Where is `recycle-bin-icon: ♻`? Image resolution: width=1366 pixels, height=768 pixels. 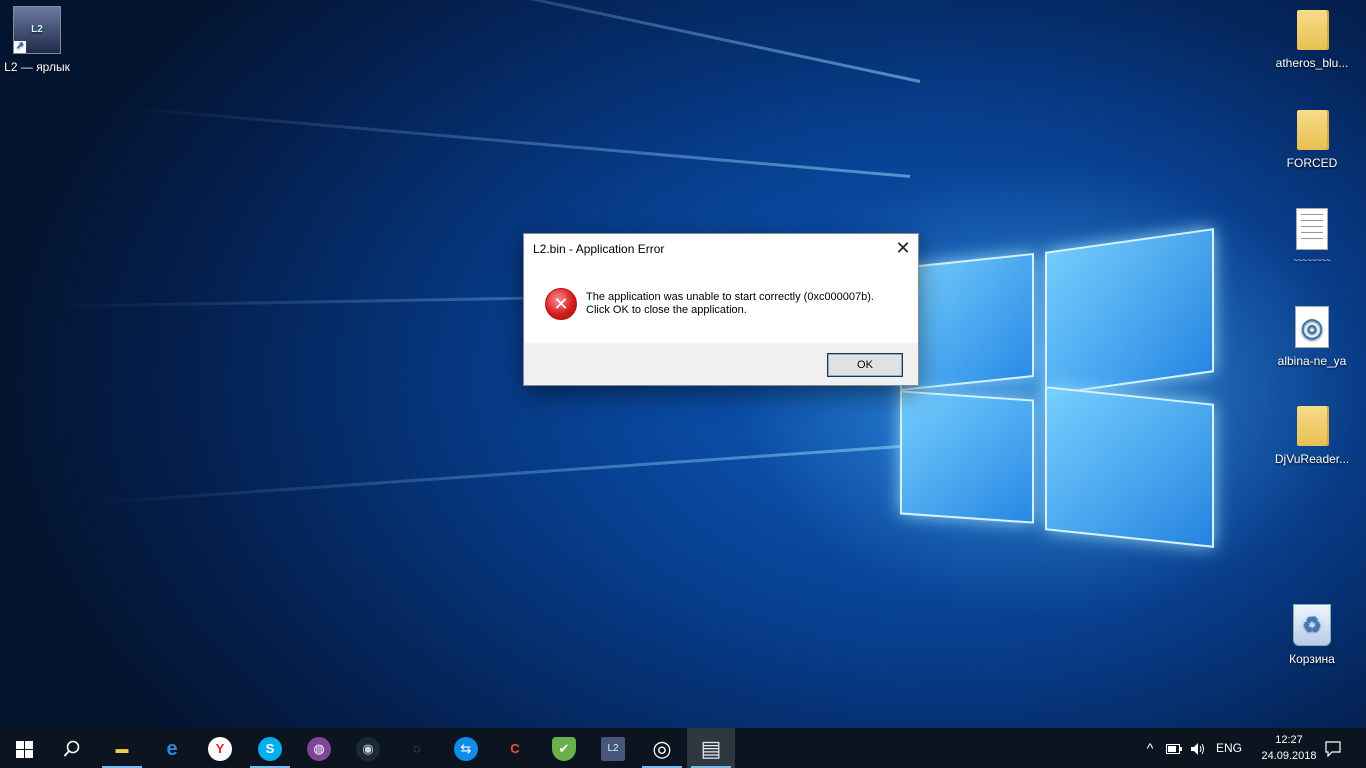
recycle-bin-icon: ♻ is located at coordinates (1312, 625).